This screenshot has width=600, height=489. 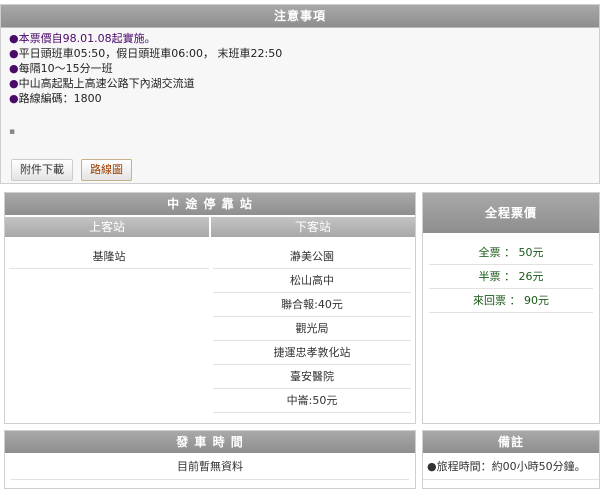 What do you see at coordinates (61, 68) in the screenshot?
I see `notice-item: ●每隔10～15分一班` at bounding box center [61, 68].